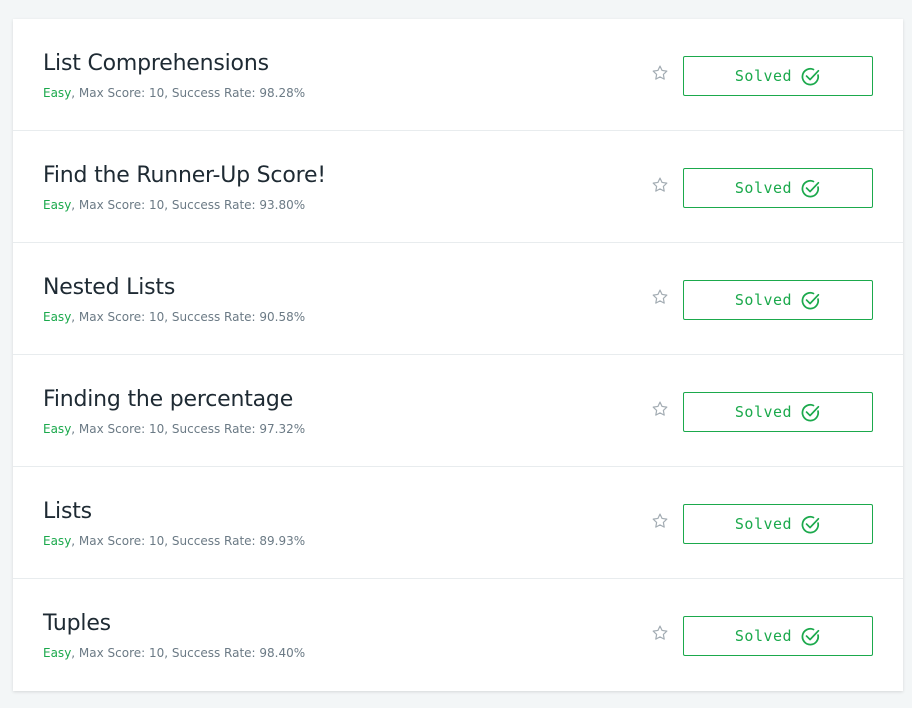 The image size is (912, 708). I want to click on challenge-title: Tuples, so click(77, 623).